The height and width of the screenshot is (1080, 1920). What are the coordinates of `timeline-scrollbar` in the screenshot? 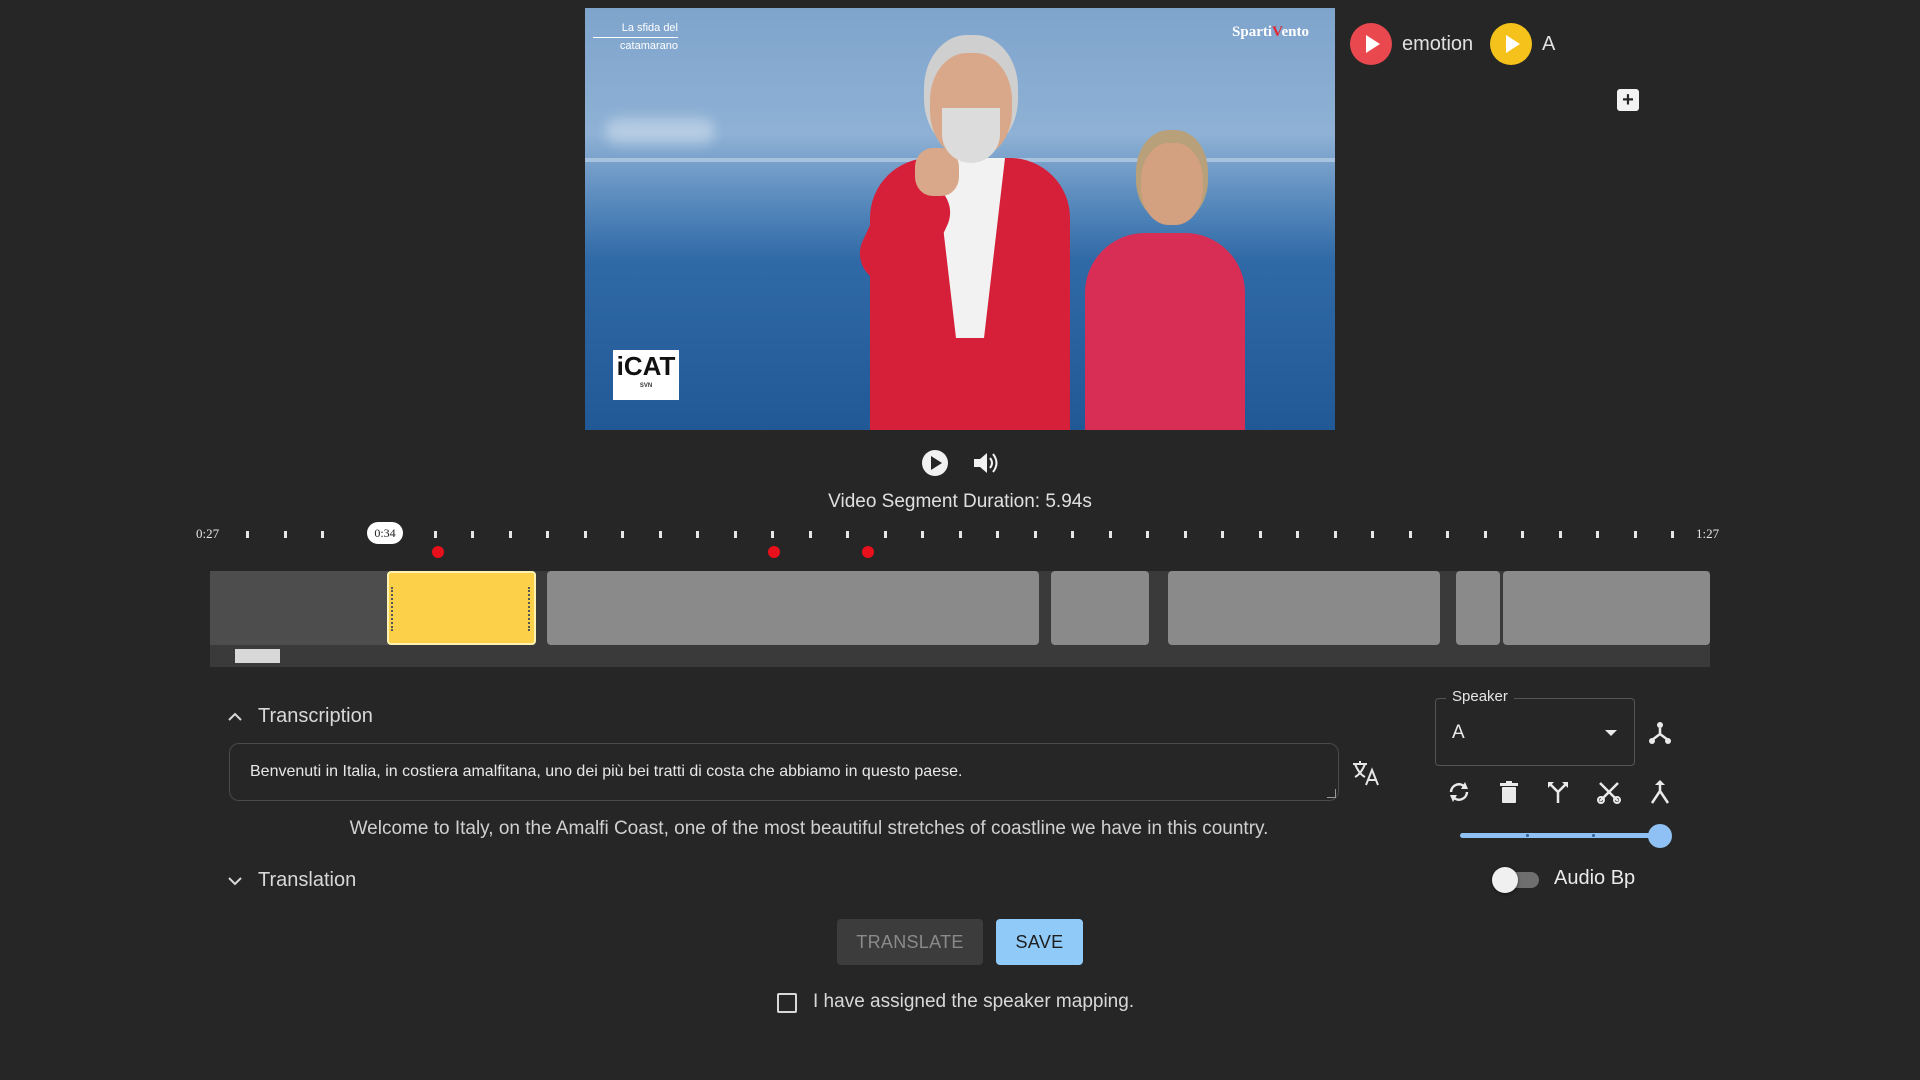 It's located at (257, 656).